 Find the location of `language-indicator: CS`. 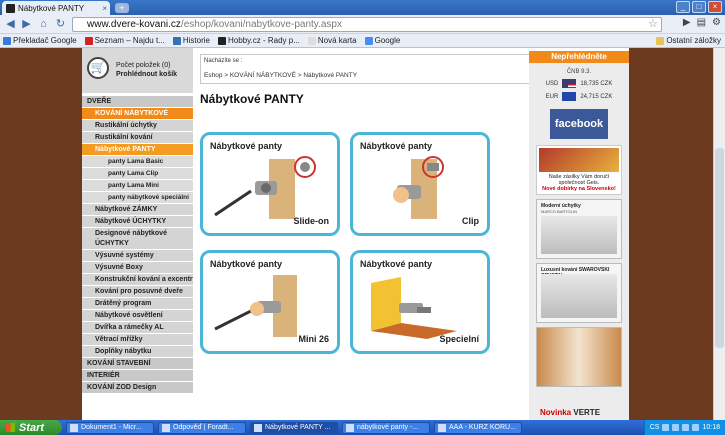

language-indicator: CS is located at coordinates (655, 427).